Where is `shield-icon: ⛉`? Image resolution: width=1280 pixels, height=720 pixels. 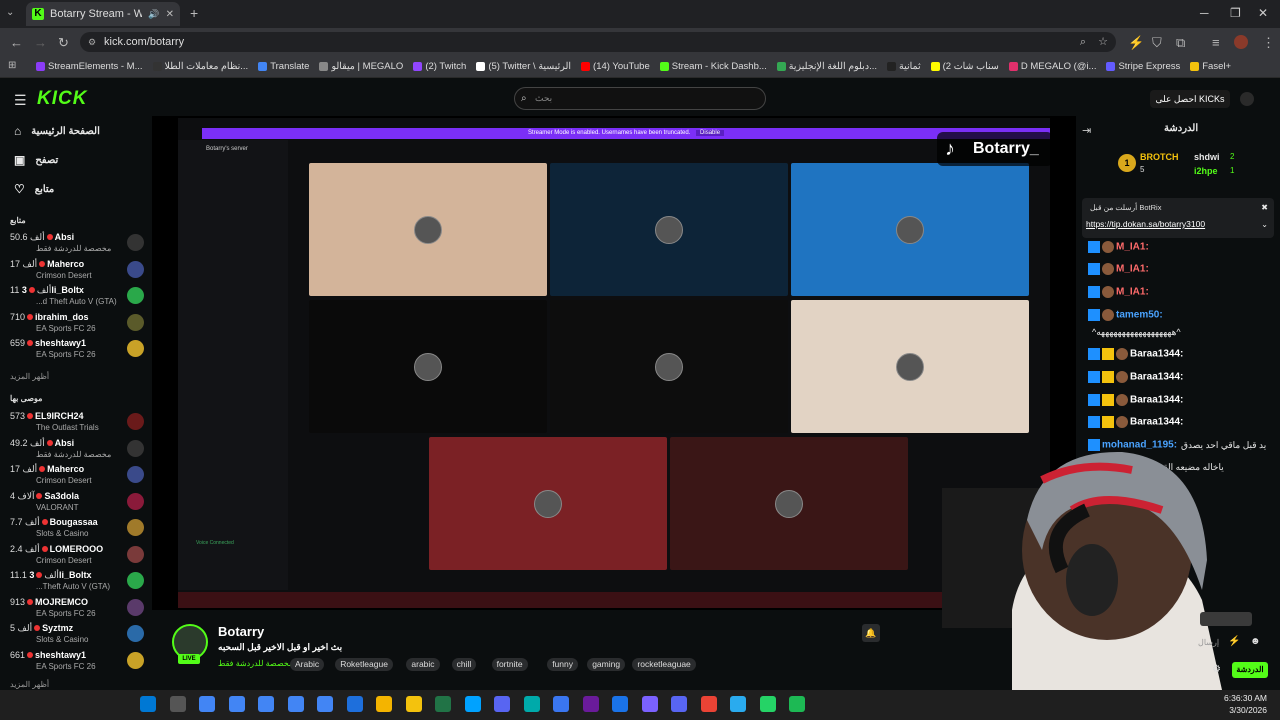
shield-icon: ⛉ is located at coordinates (1157, 43).